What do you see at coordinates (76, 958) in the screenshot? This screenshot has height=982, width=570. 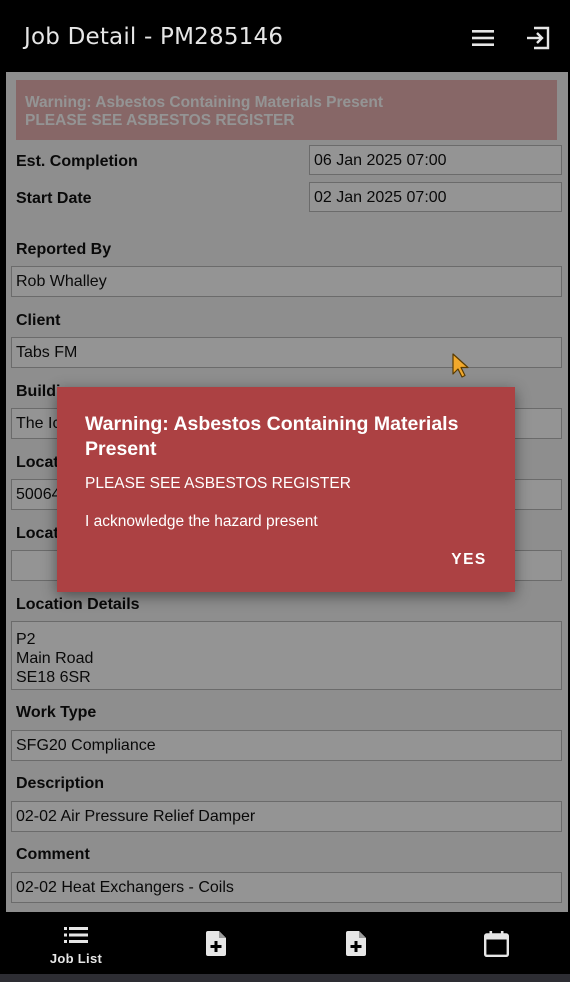 I see `nav-job-list-label: Job List` at bounding box center [76, 958].